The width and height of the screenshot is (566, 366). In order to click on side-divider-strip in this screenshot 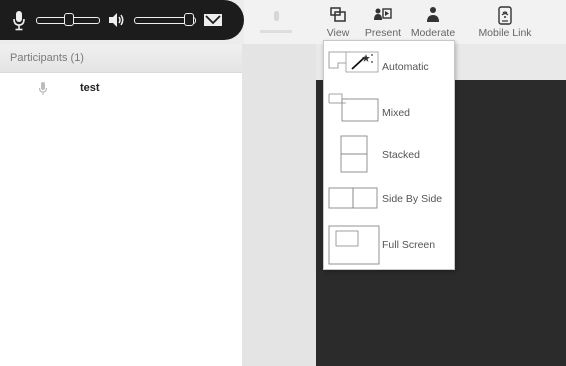, I will do `click(279, 205)`.